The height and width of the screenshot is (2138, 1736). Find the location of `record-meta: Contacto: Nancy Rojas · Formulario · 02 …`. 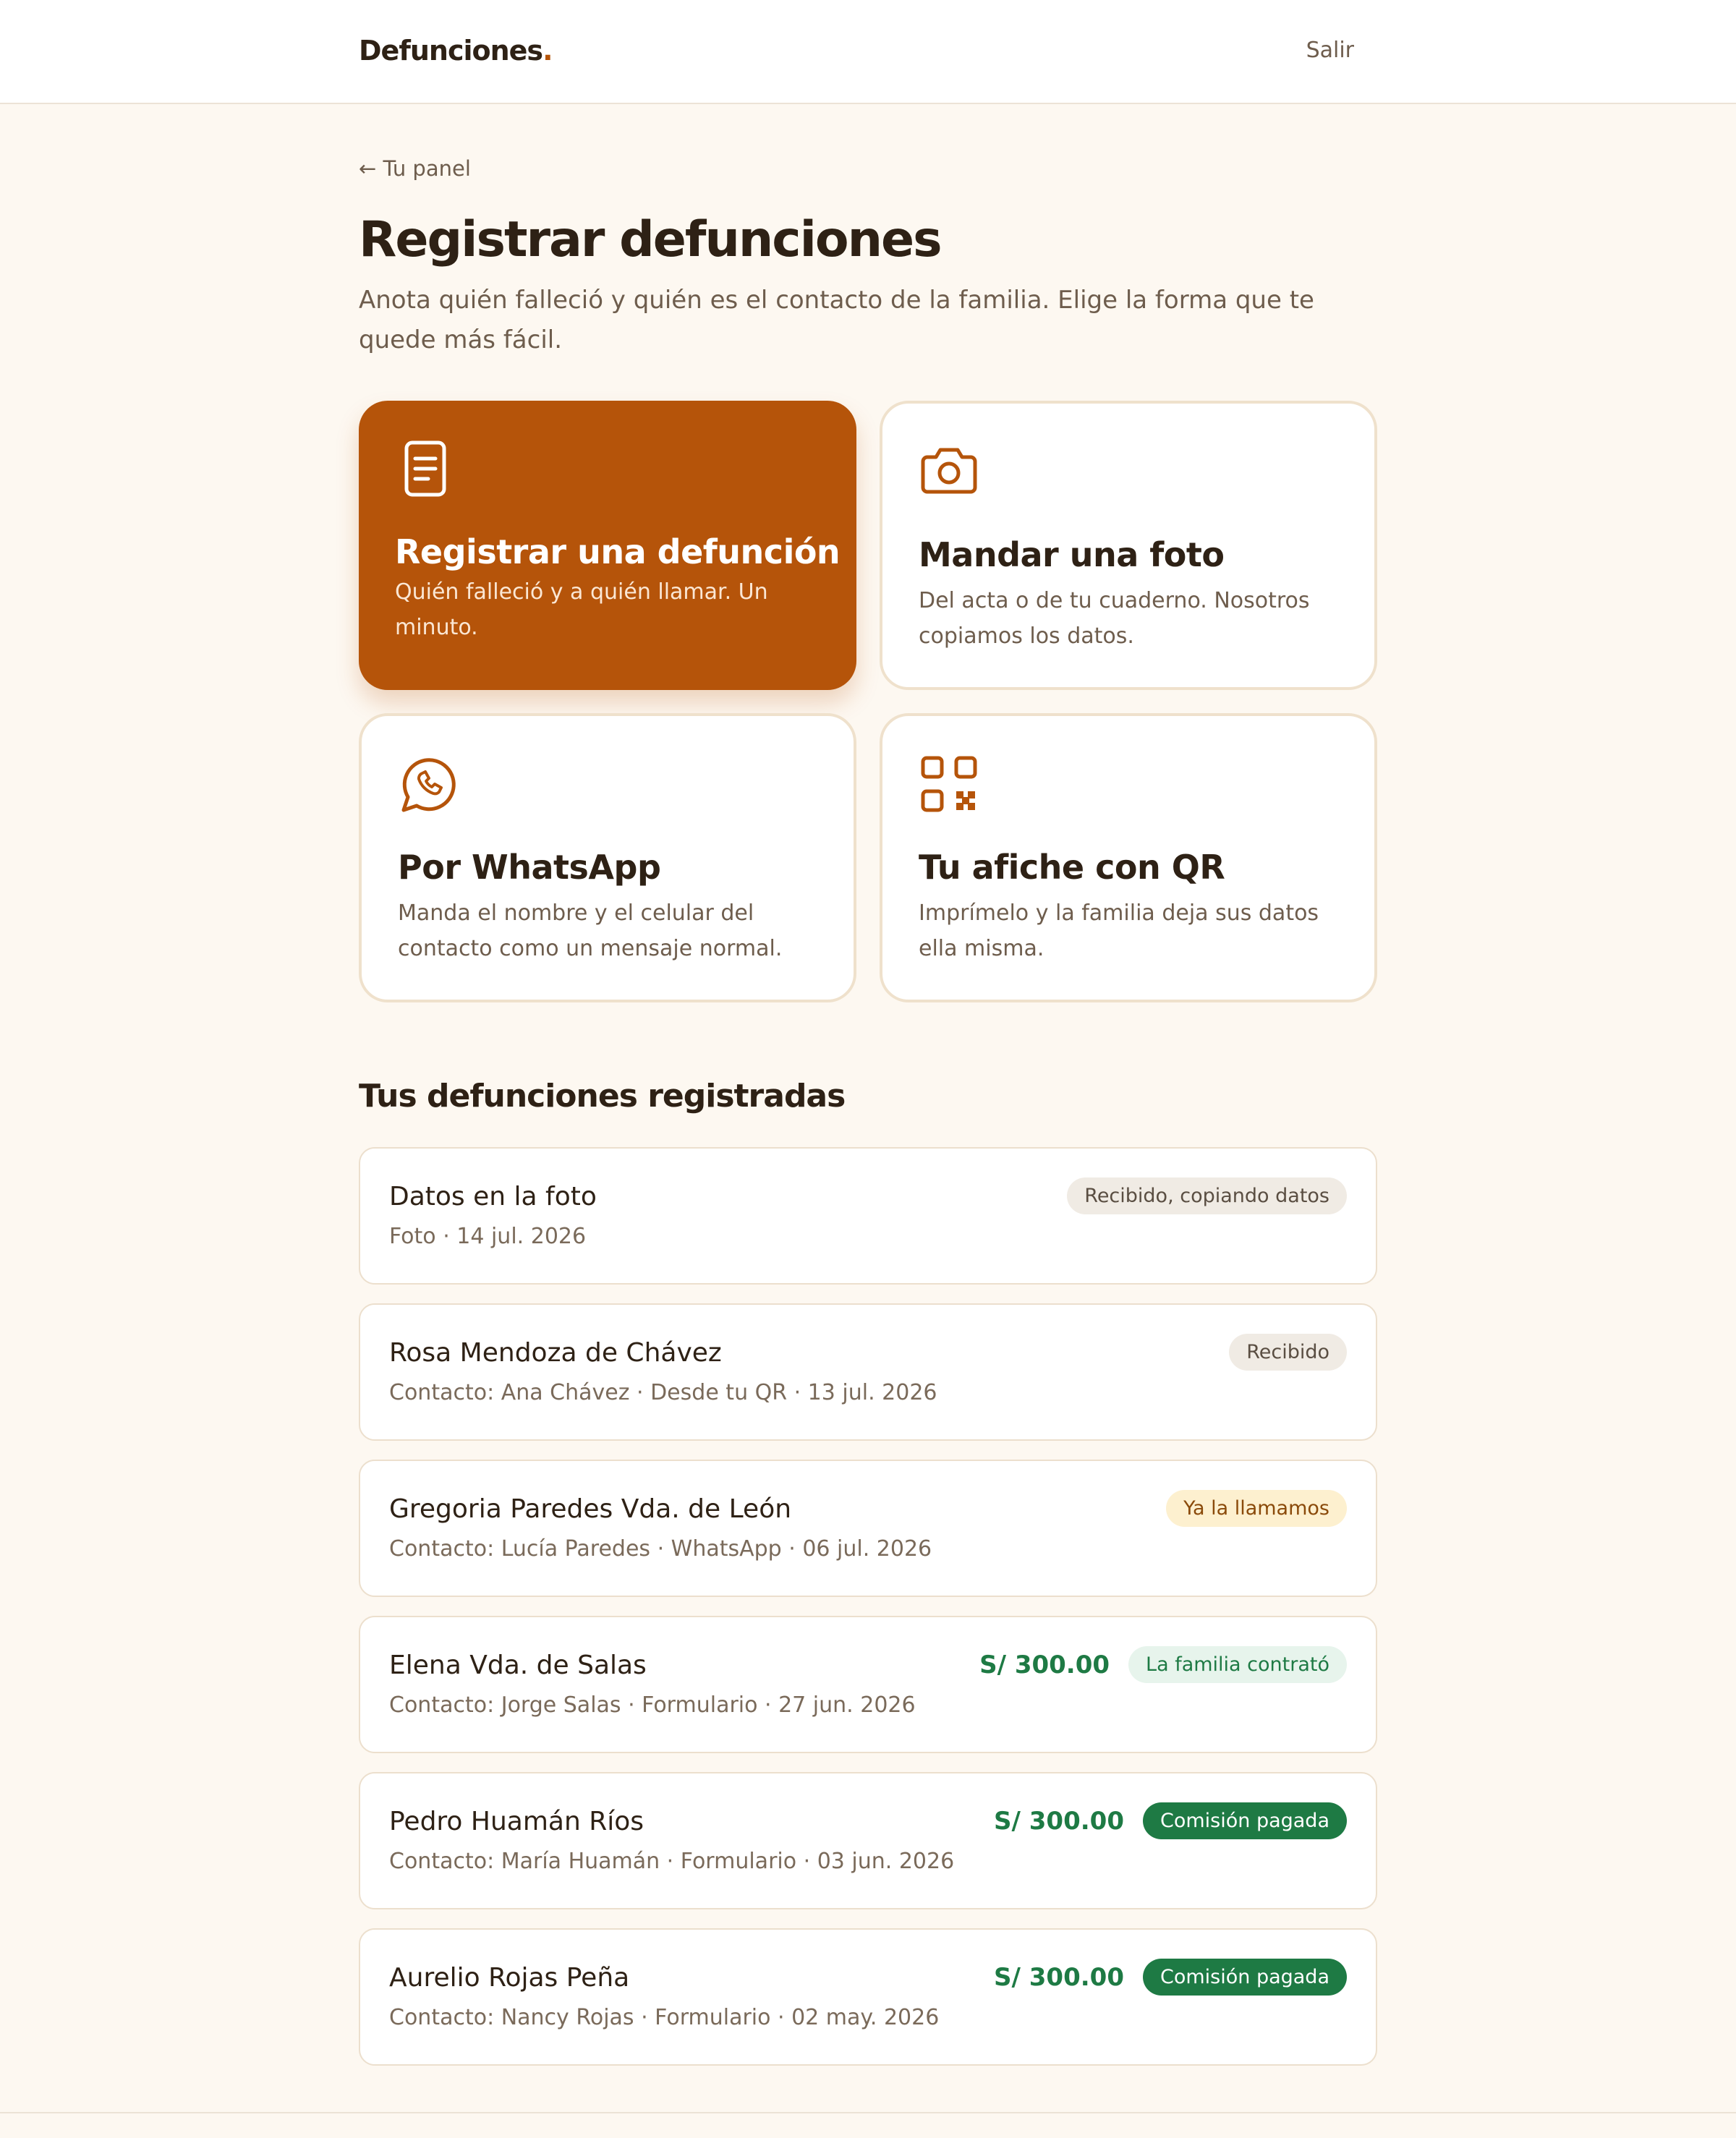

record-meta: Contacto: Nancy Rojas · Formulario · 02 … is located at coordinates (664, 2017).